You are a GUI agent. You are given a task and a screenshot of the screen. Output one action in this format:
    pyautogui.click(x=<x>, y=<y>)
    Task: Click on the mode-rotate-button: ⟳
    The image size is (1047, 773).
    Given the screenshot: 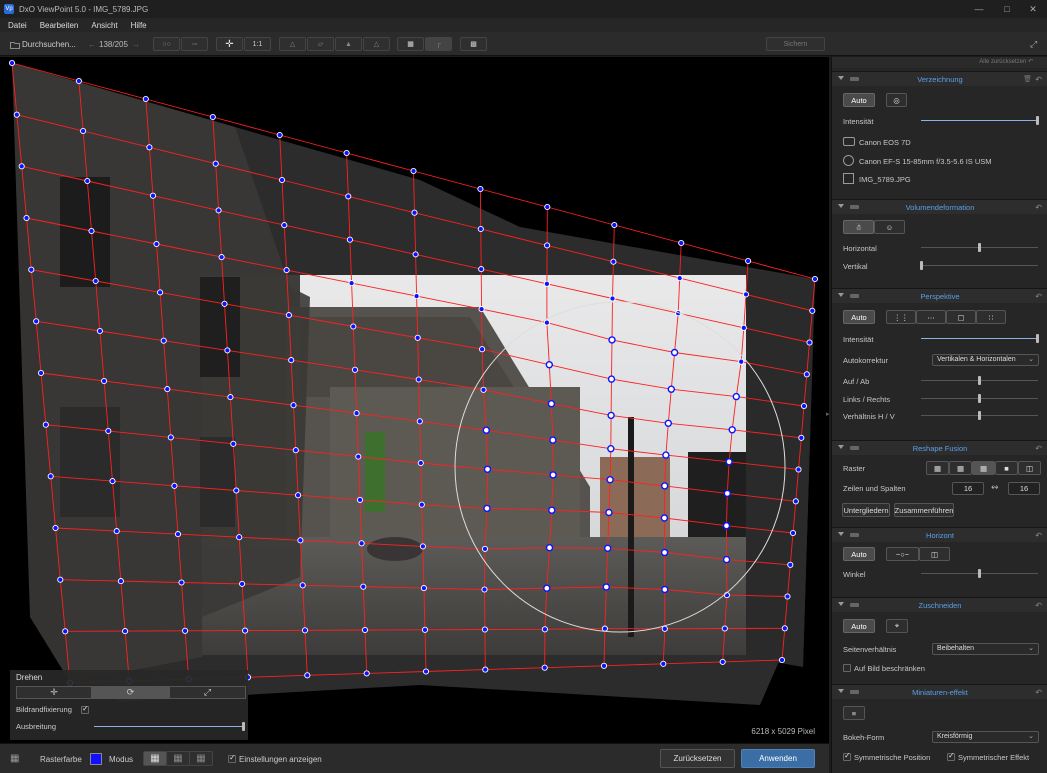 What is the action you would take?
    pyautogui.click(x=130, y=692)
    